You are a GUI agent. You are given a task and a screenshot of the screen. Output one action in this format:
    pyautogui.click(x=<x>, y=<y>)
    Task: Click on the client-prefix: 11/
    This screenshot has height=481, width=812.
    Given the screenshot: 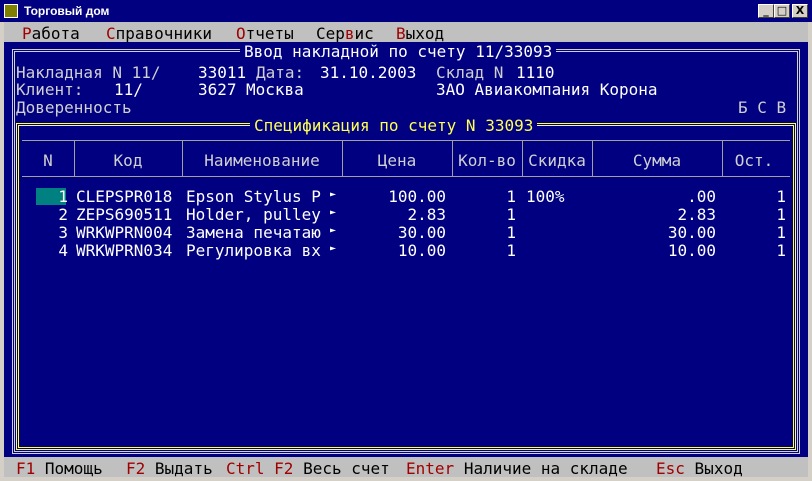 What is the action you would take?
    pyautogui.click(x=128, y=89)
    